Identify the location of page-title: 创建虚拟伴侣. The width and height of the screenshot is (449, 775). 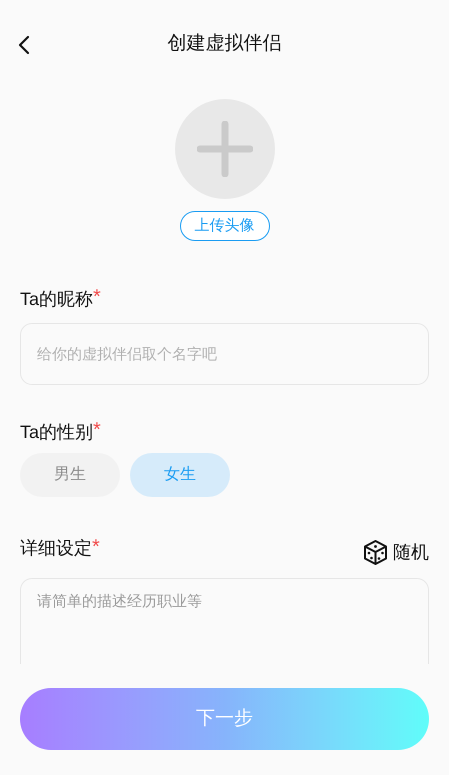
(225, 44).